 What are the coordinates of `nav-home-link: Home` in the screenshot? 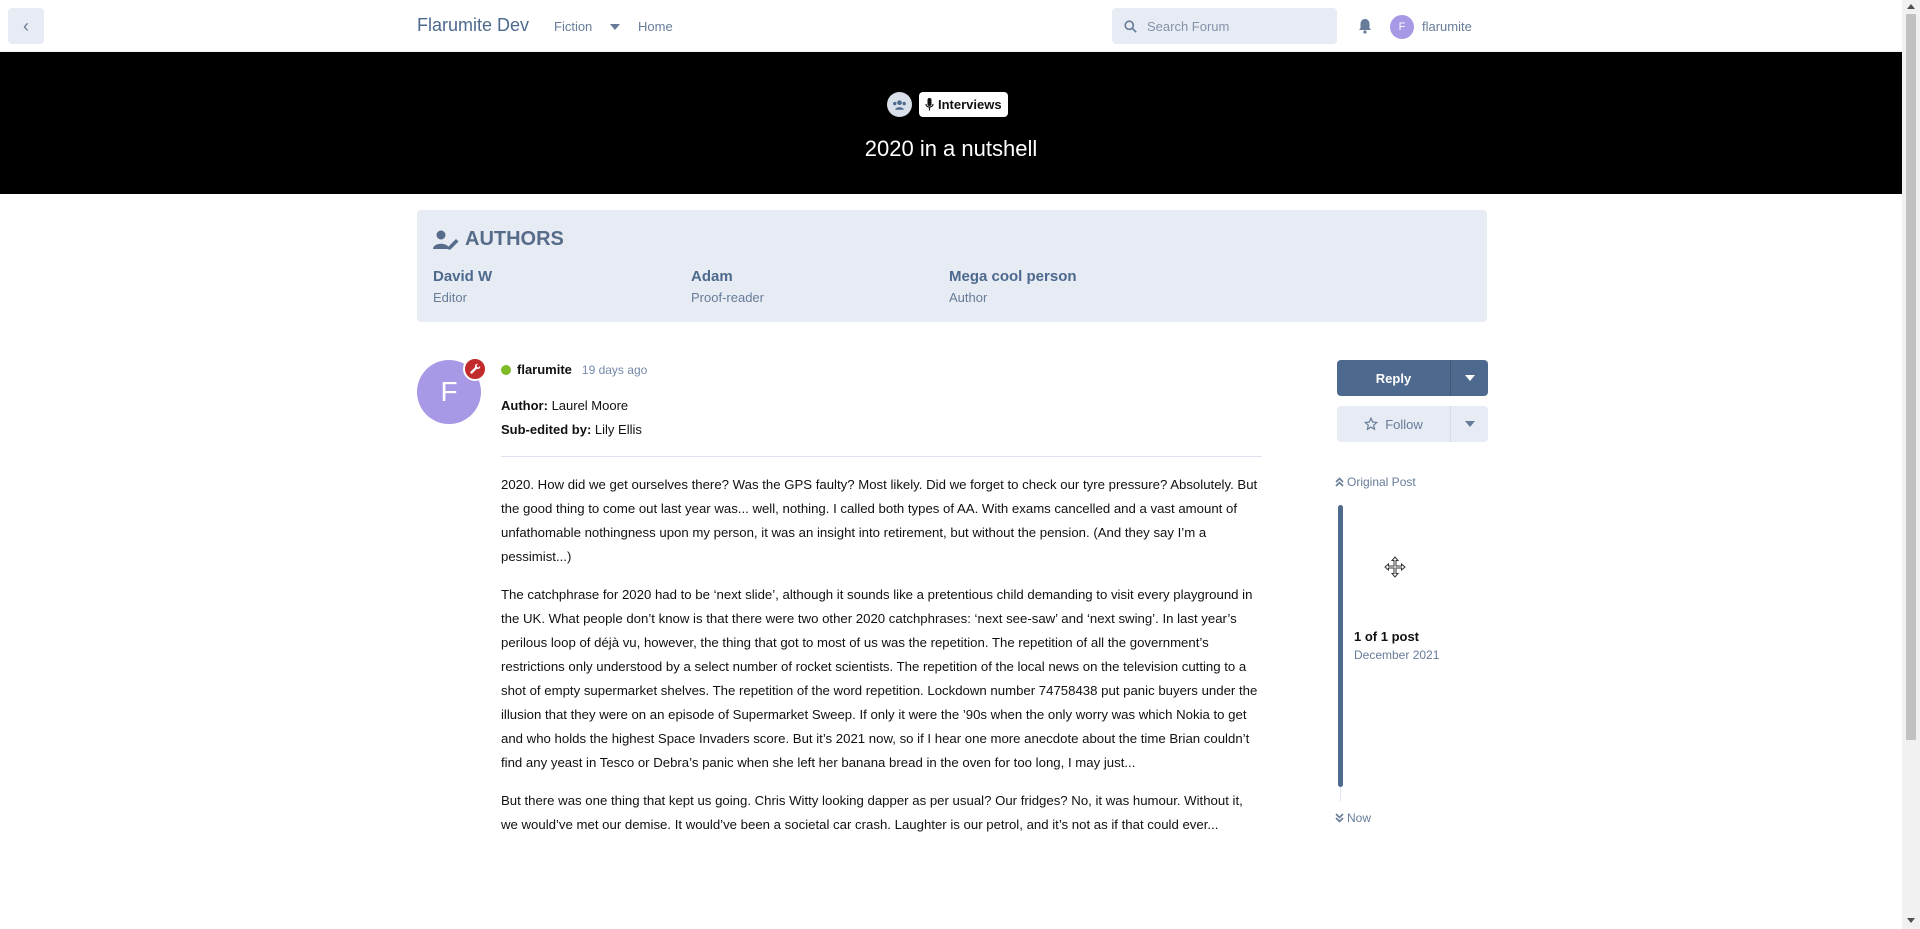 It's located at (655, 26).